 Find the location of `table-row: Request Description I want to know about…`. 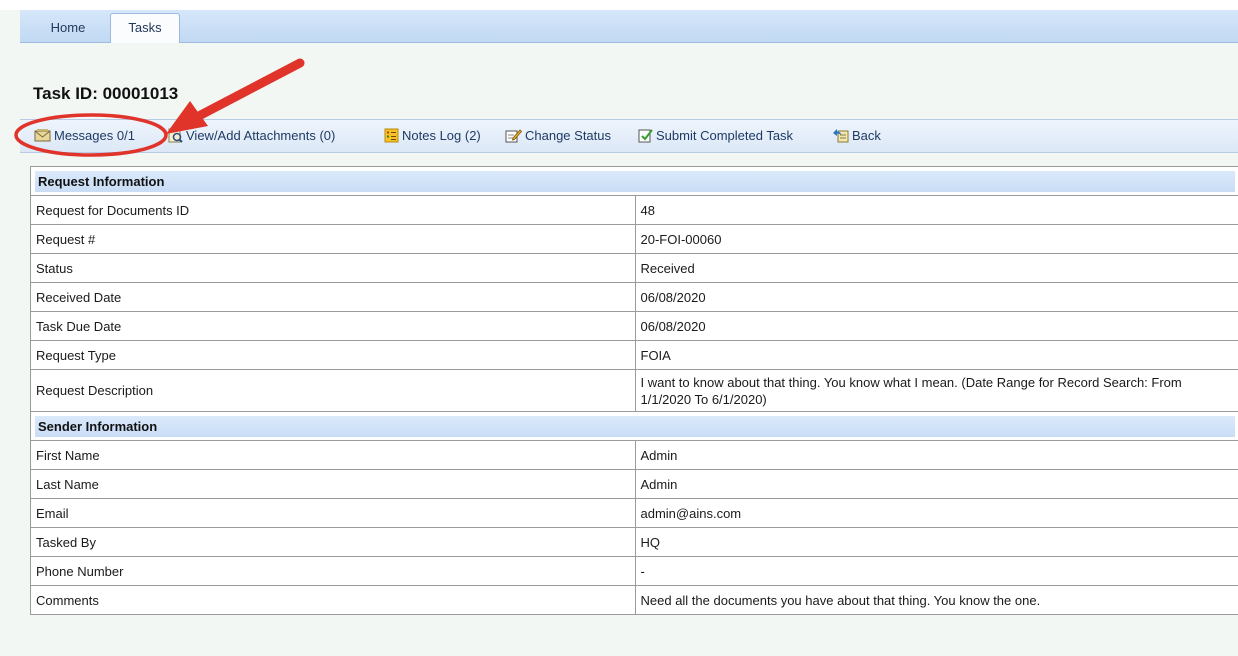

table-row: Request Description I want to know about… is located at coordinates (634, 390).